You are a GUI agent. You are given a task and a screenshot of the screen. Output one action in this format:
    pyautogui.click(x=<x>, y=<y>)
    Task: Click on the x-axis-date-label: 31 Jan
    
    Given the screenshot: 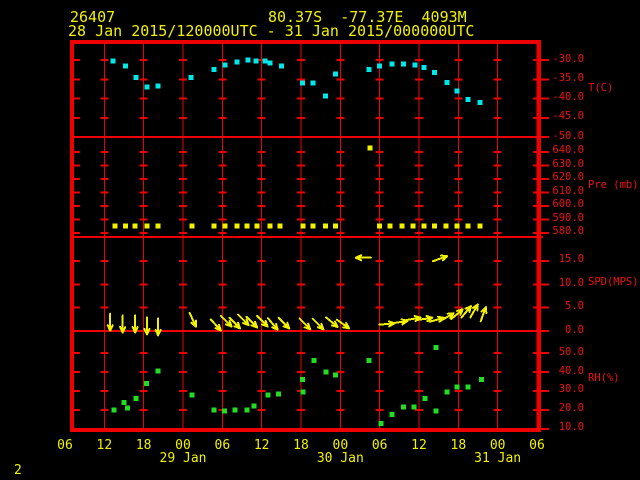 What is the action you would take?
    pyautogui.click(x=498, y=458)
    